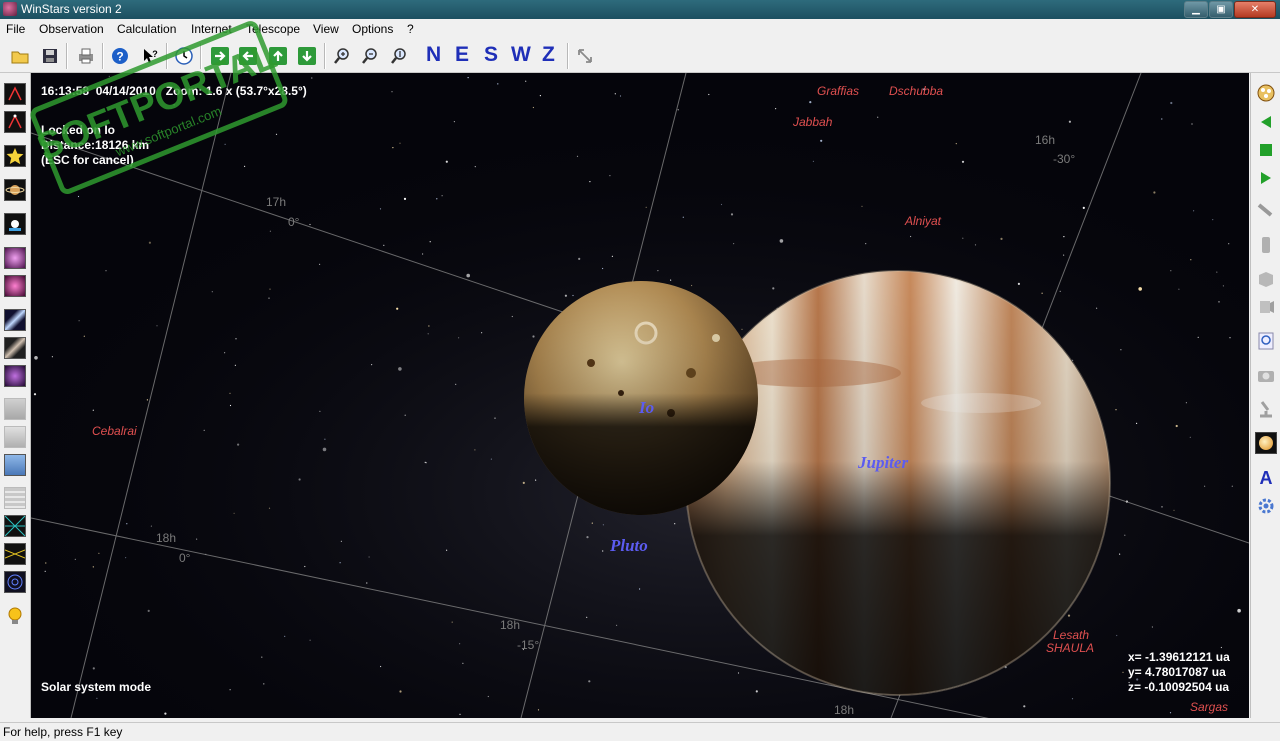 This screenshot has height=741, width=1280. What do you see at coordinates (1266, 122) in the screenshot?
I see `play-backward-button` at bounding box center [1266, 122].